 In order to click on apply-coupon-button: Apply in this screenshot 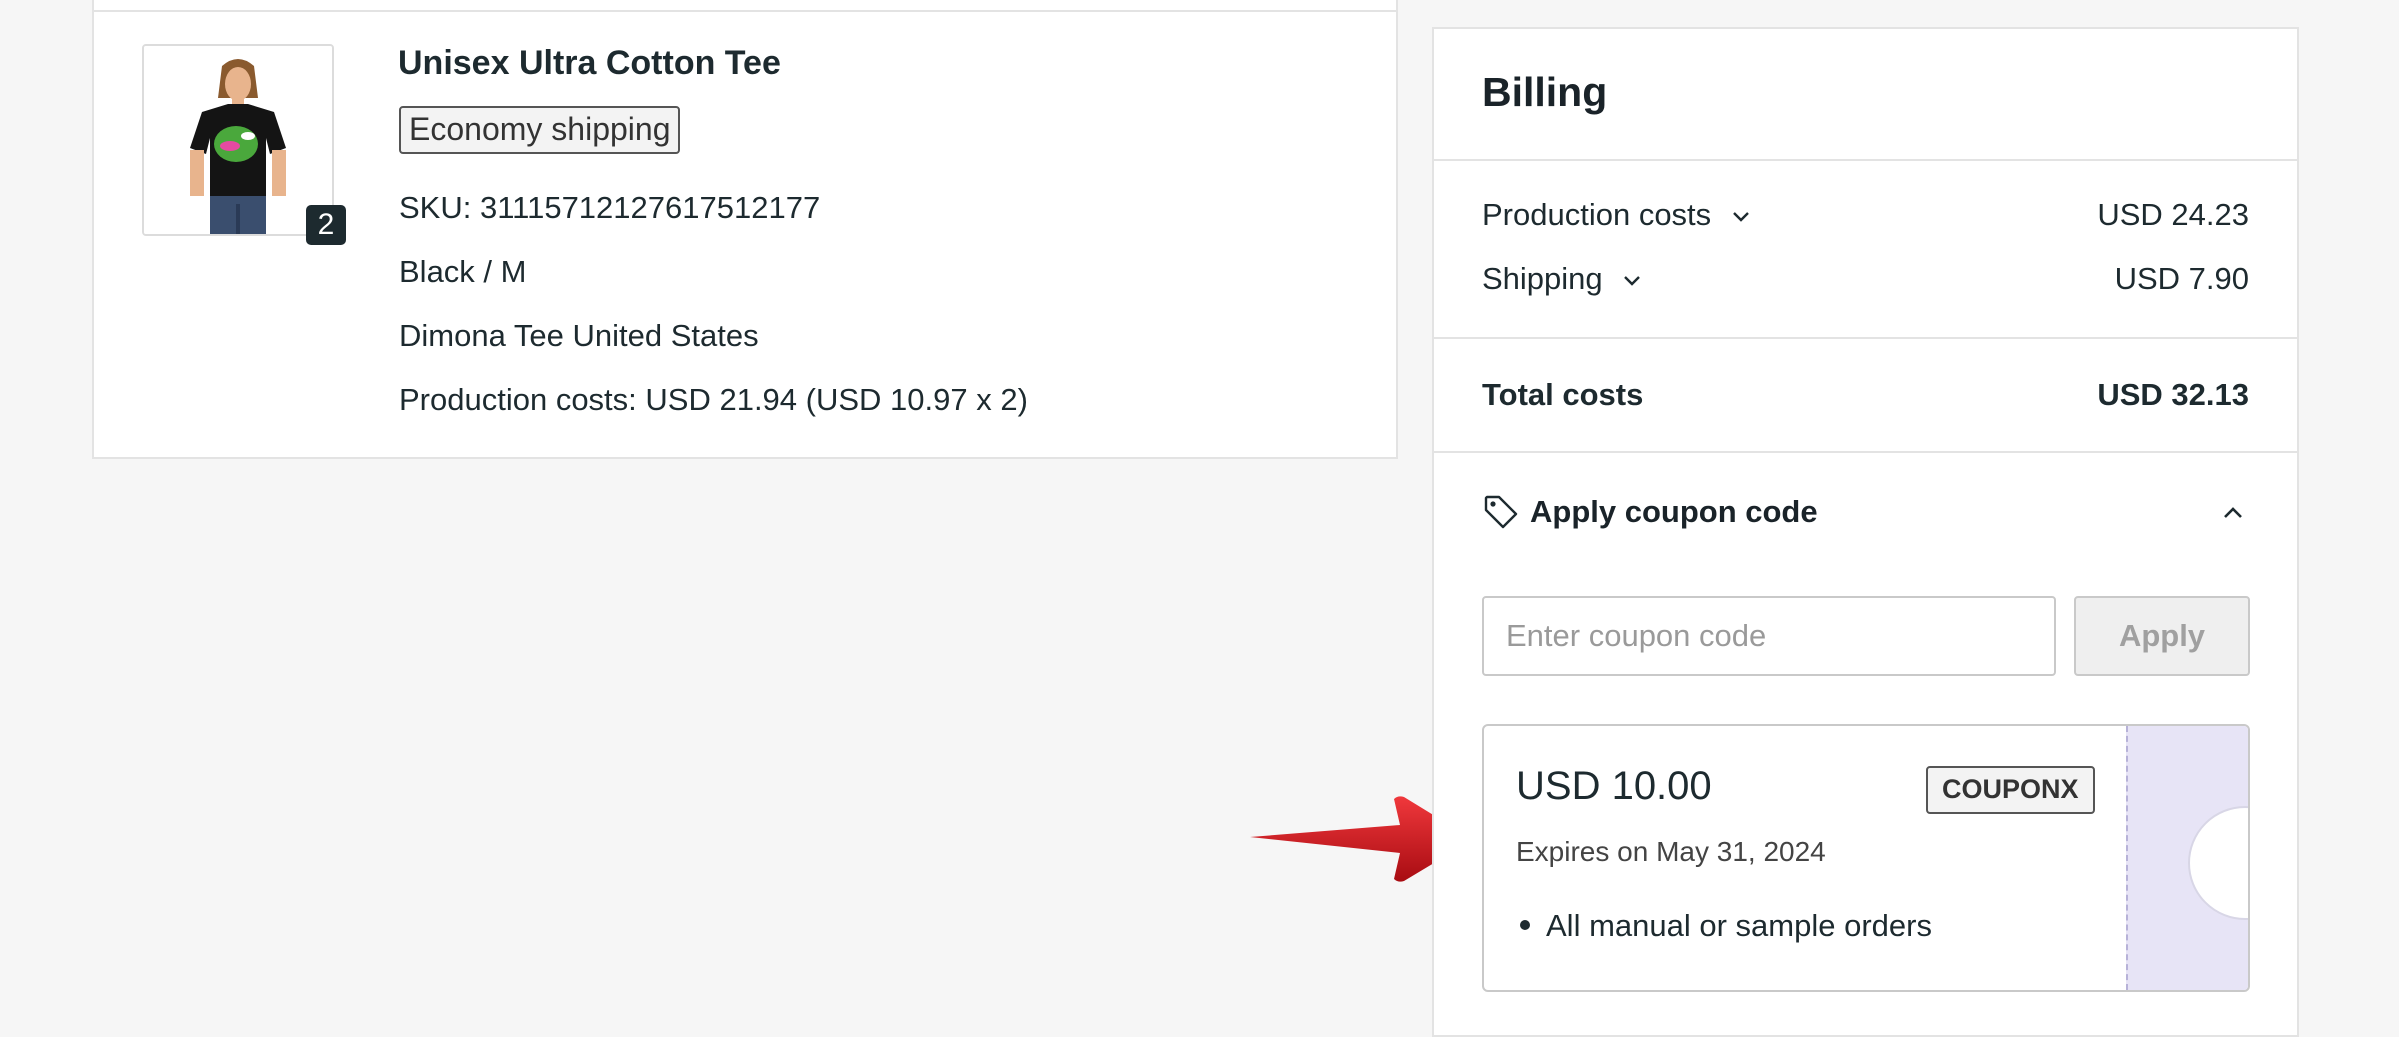, I will do `click(2162, 636)`.